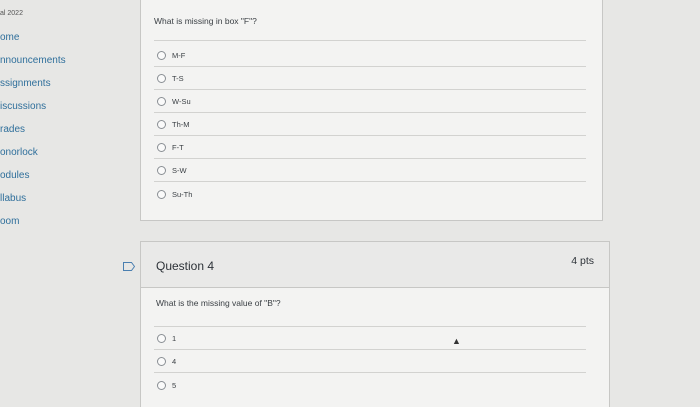 This screenshot has width=700, height=407. I want to click on answer-option: 4, so click(370, 362).